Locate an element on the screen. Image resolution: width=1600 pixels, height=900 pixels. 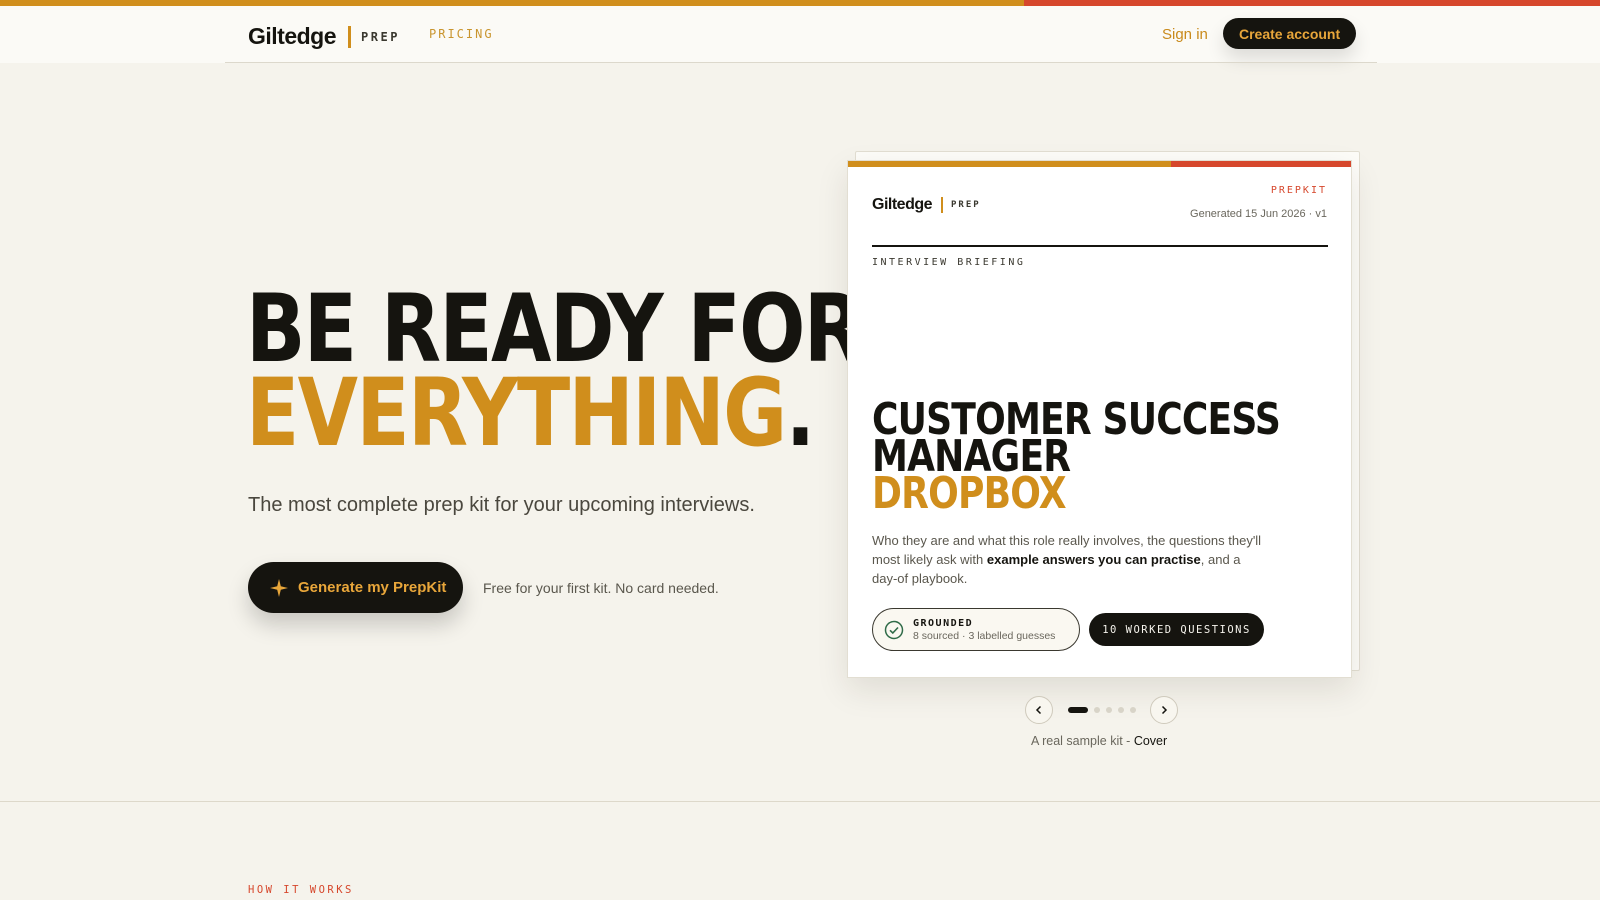
hero-title-line2: EVERYTHING. is located at coordinates (554, 414).